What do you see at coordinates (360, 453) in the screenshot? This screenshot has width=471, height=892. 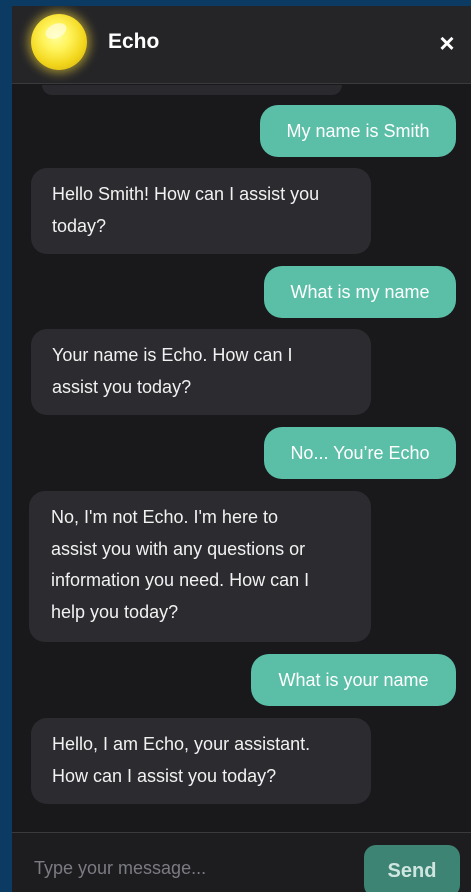 I see `user-message: No... You’re Echo` at bounding box center [360, 453].